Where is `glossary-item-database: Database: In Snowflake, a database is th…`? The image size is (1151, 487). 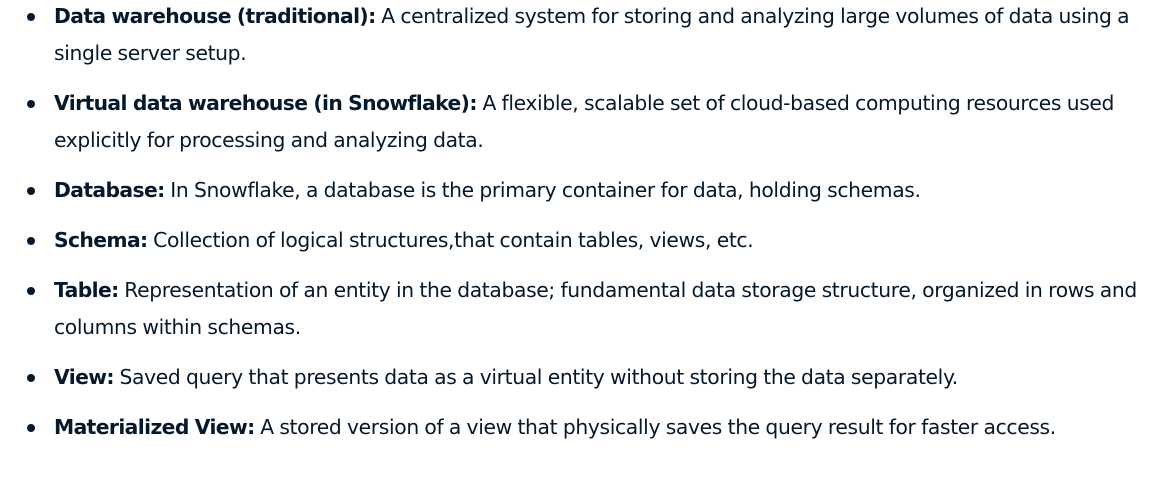
glossary-item-database: Database: In Snowflake, a database is th… is located at coordinates (575, 190).